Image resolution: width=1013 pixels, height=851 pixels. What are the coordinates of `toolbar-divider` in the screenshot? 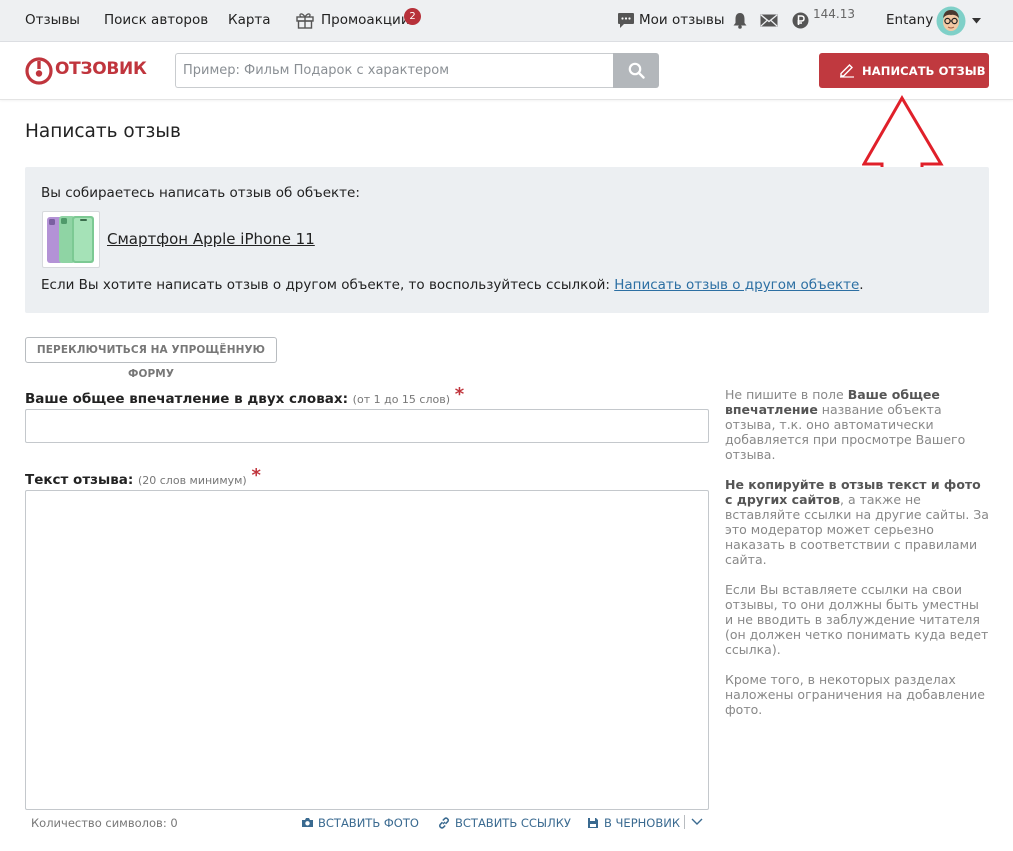 It's located at (684, 822).